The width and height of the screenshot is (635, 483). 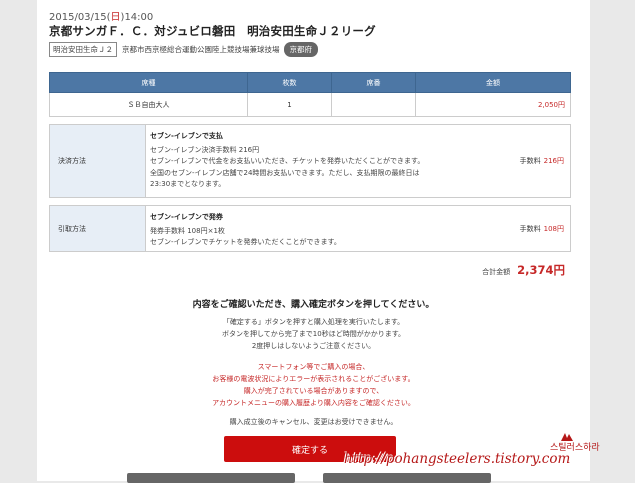 I want to click on pickup-method-heading: セブン-イレブンで発券, so click(x=186, y=217).